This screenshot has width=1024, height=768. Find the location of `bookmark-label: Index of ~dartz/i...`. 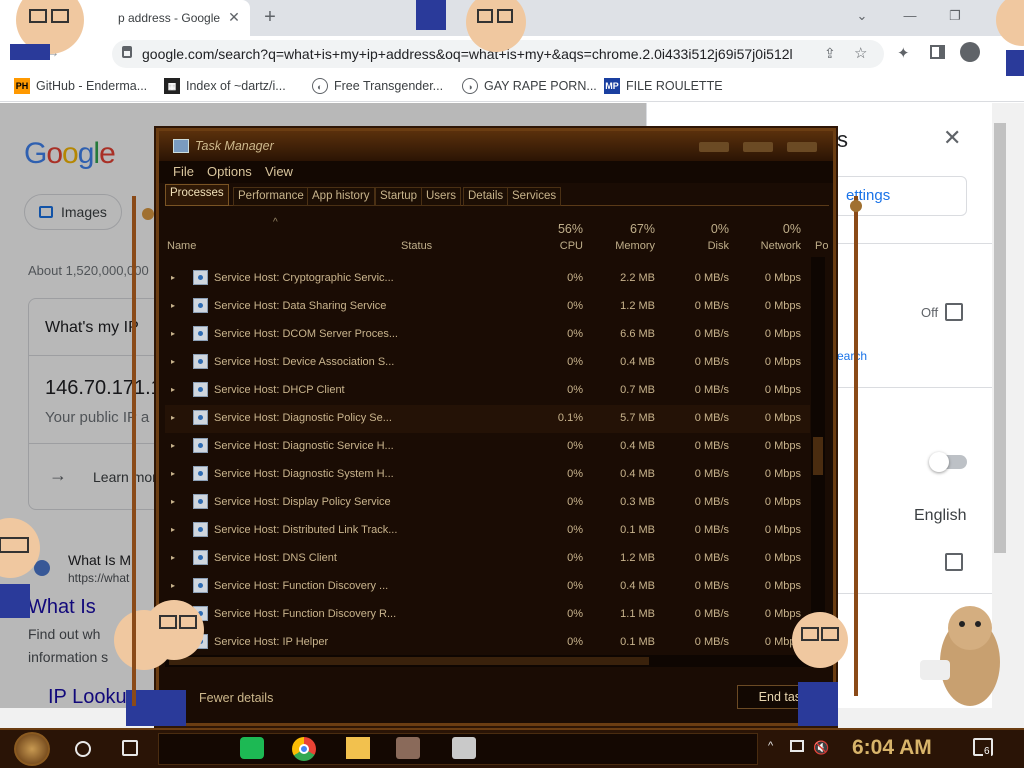

bookmark-label: Index of ~dartz/i... is located at coordinates (236, 86).